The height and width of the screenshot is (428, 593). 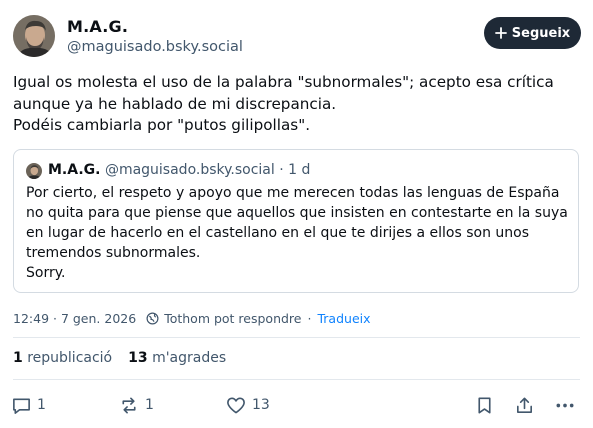 What do you see at coordinates (190, 170) in the screenshot?
I see `quoted-author-handle: @maguisado.bsky.social` at bounding box center [190, 170].